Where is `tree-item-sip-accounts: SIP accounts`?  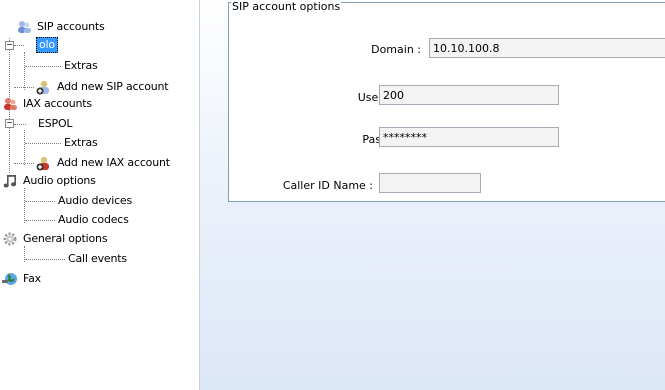 tree-item-sip-accounts: SIP accounts is located at coordinates (61, 27).